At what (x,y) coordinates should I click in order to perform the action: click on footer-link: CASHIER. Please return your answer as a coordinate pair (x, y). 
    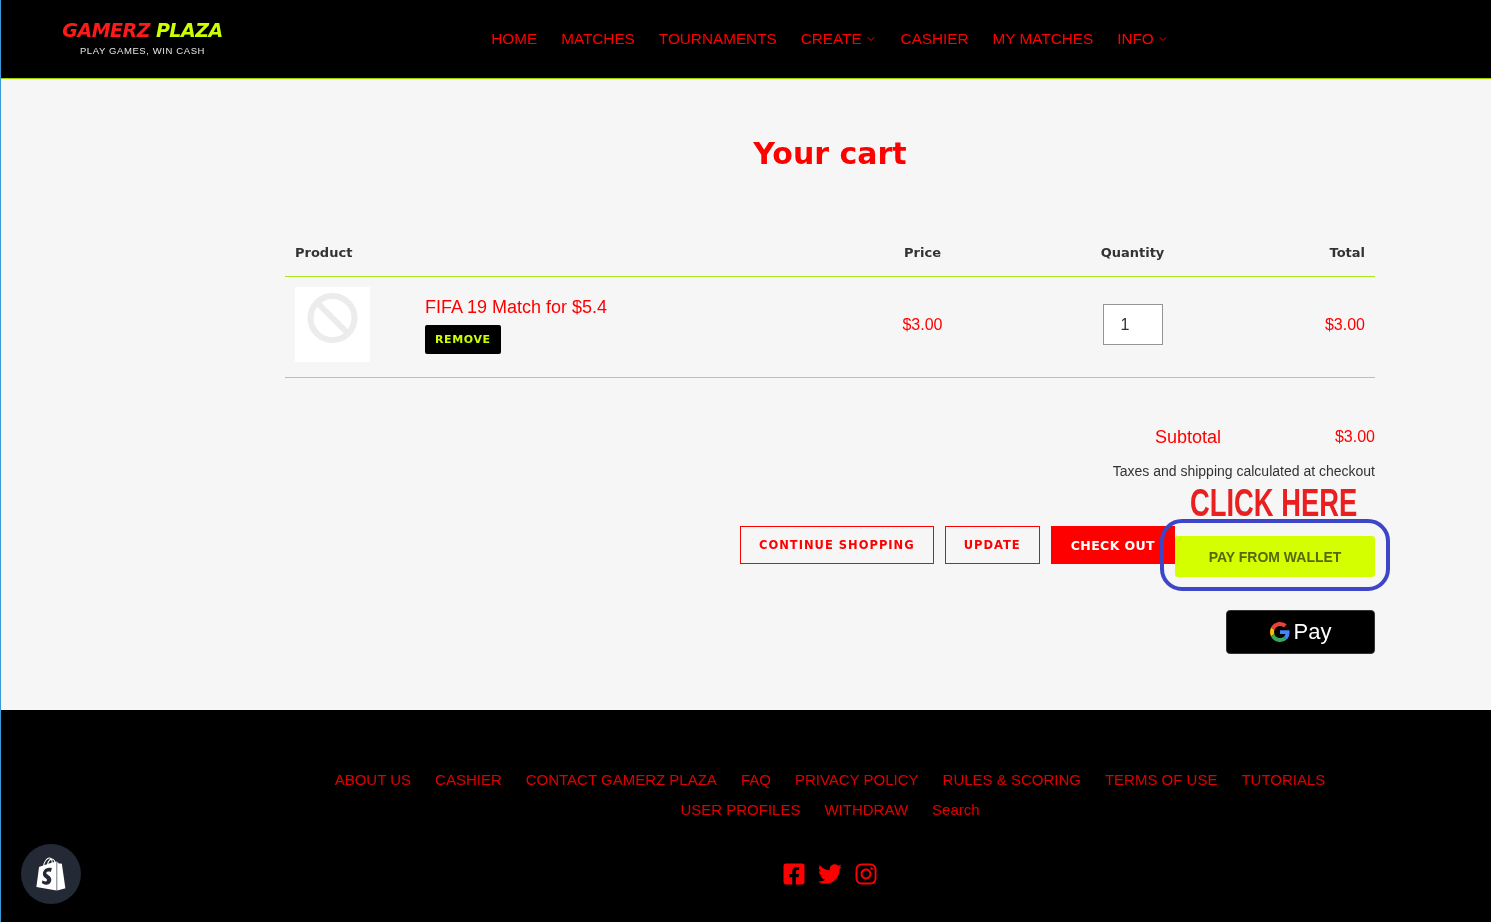
    Looking at the image, I should click on (468, 780).